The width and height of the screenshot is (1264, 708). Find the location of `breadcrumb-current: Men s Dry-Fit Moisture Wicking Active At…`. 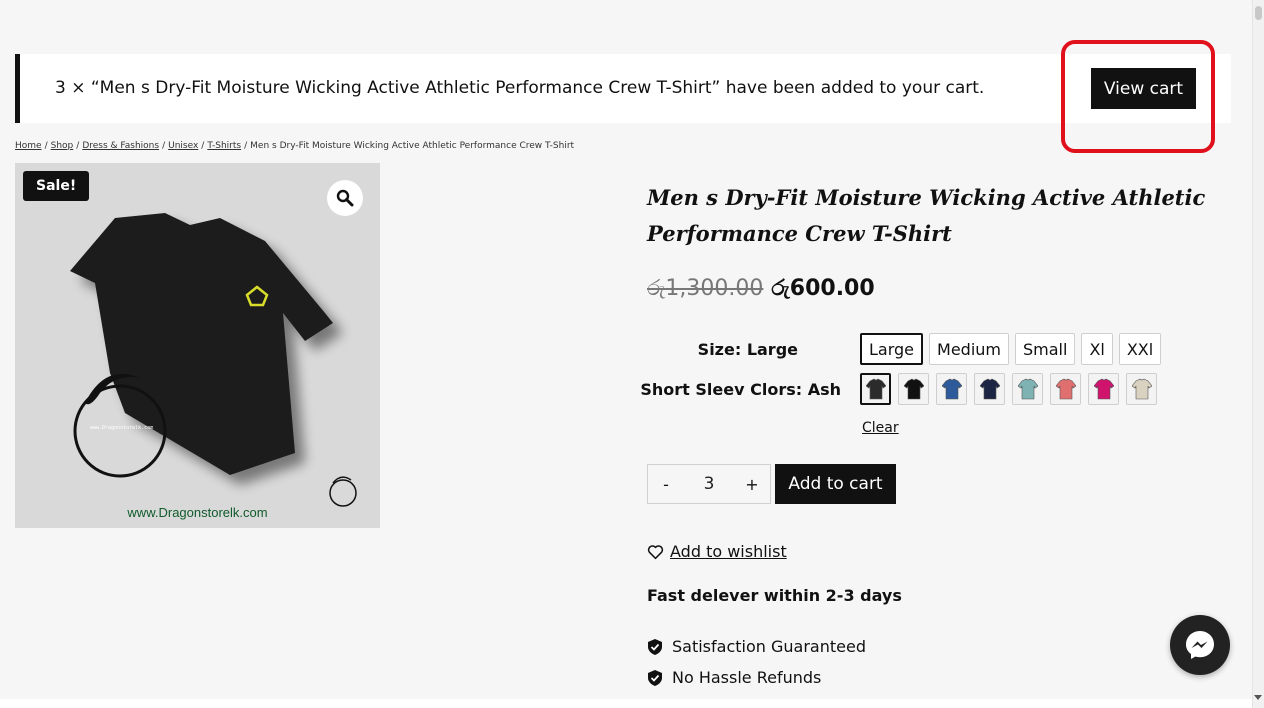

breadcrumb-current: Men s Dry-Fit Moisture Wicking Active At… is located at coordinates (412, 146).